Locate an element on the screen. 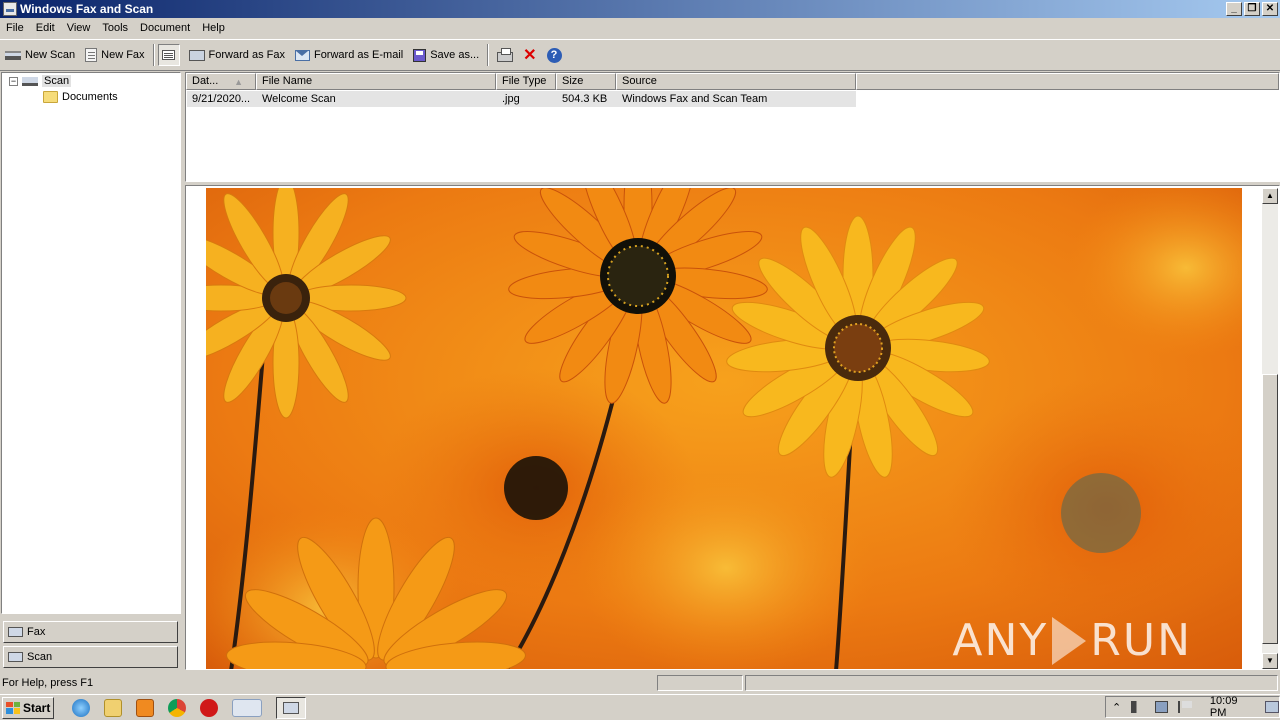 This screenshot has height=720, width=1280. help-button: ? is located at coordinates (554, 55).